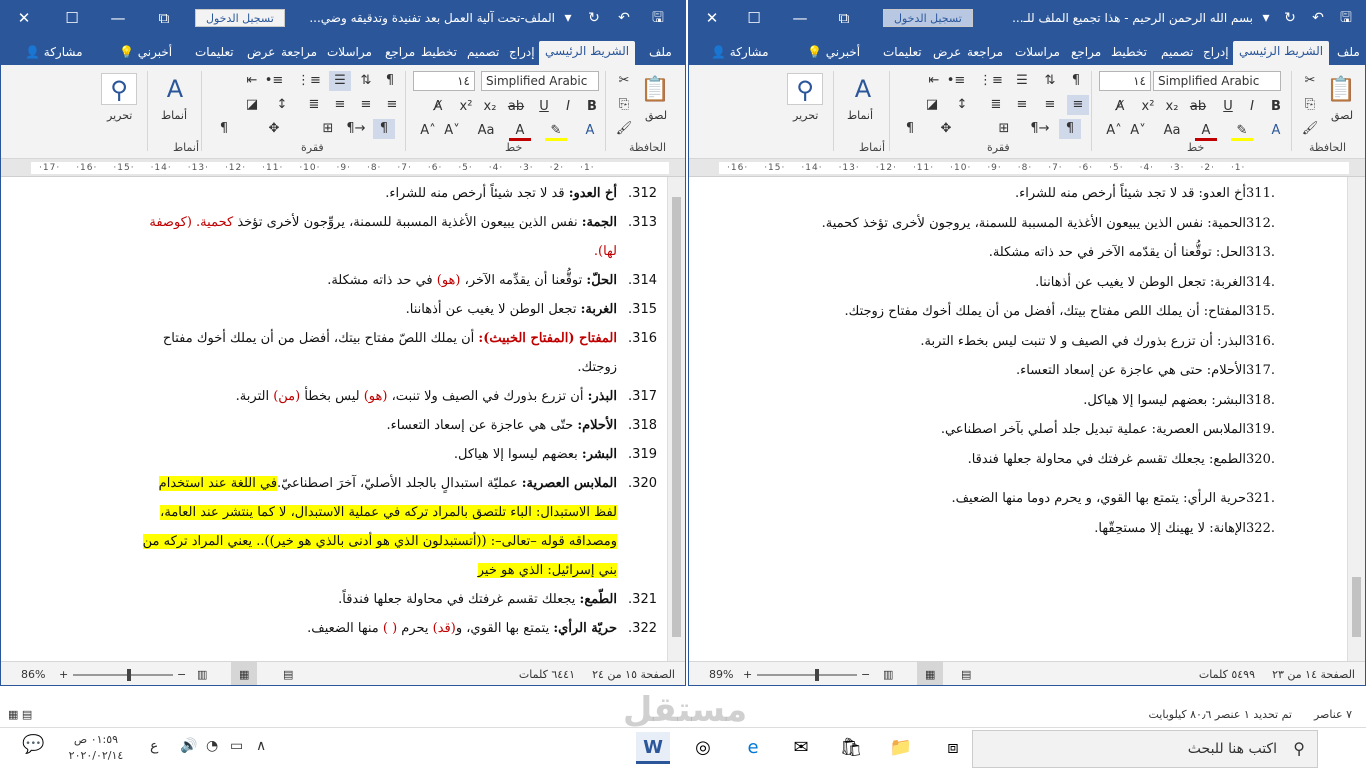 Image resolution: width=1366 pixels, height=768 pixels. What do you see at coordinates (1281, 53) in the screenshot?
I see `tab-home: الشريط الرئيسي` at bounding box center [1281, 53].